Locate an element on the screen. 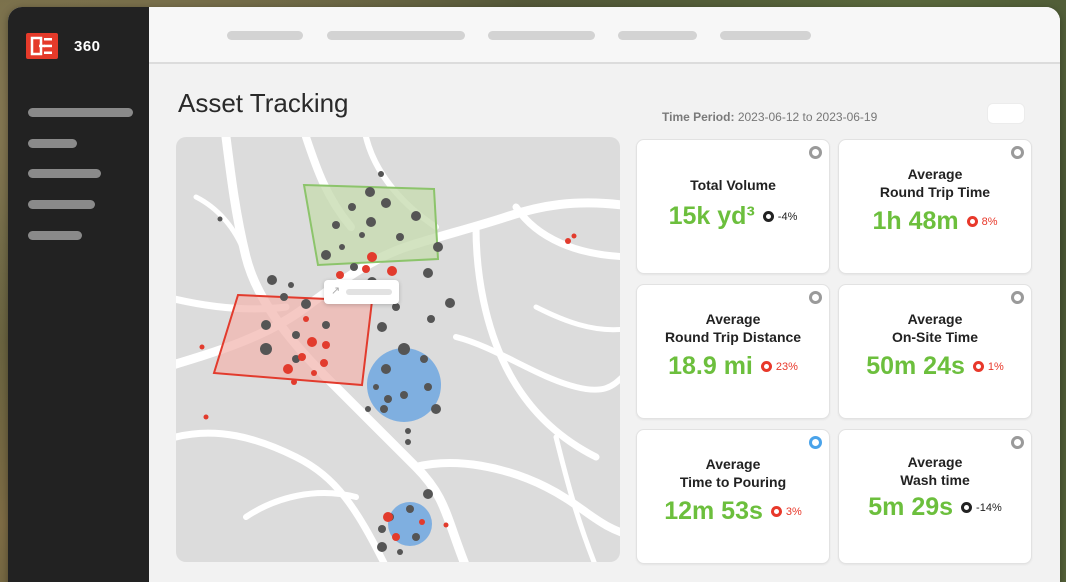 This screenshot has height=582, width=1066. metric-title: Average Wash time is located at coordinates (935, 471).